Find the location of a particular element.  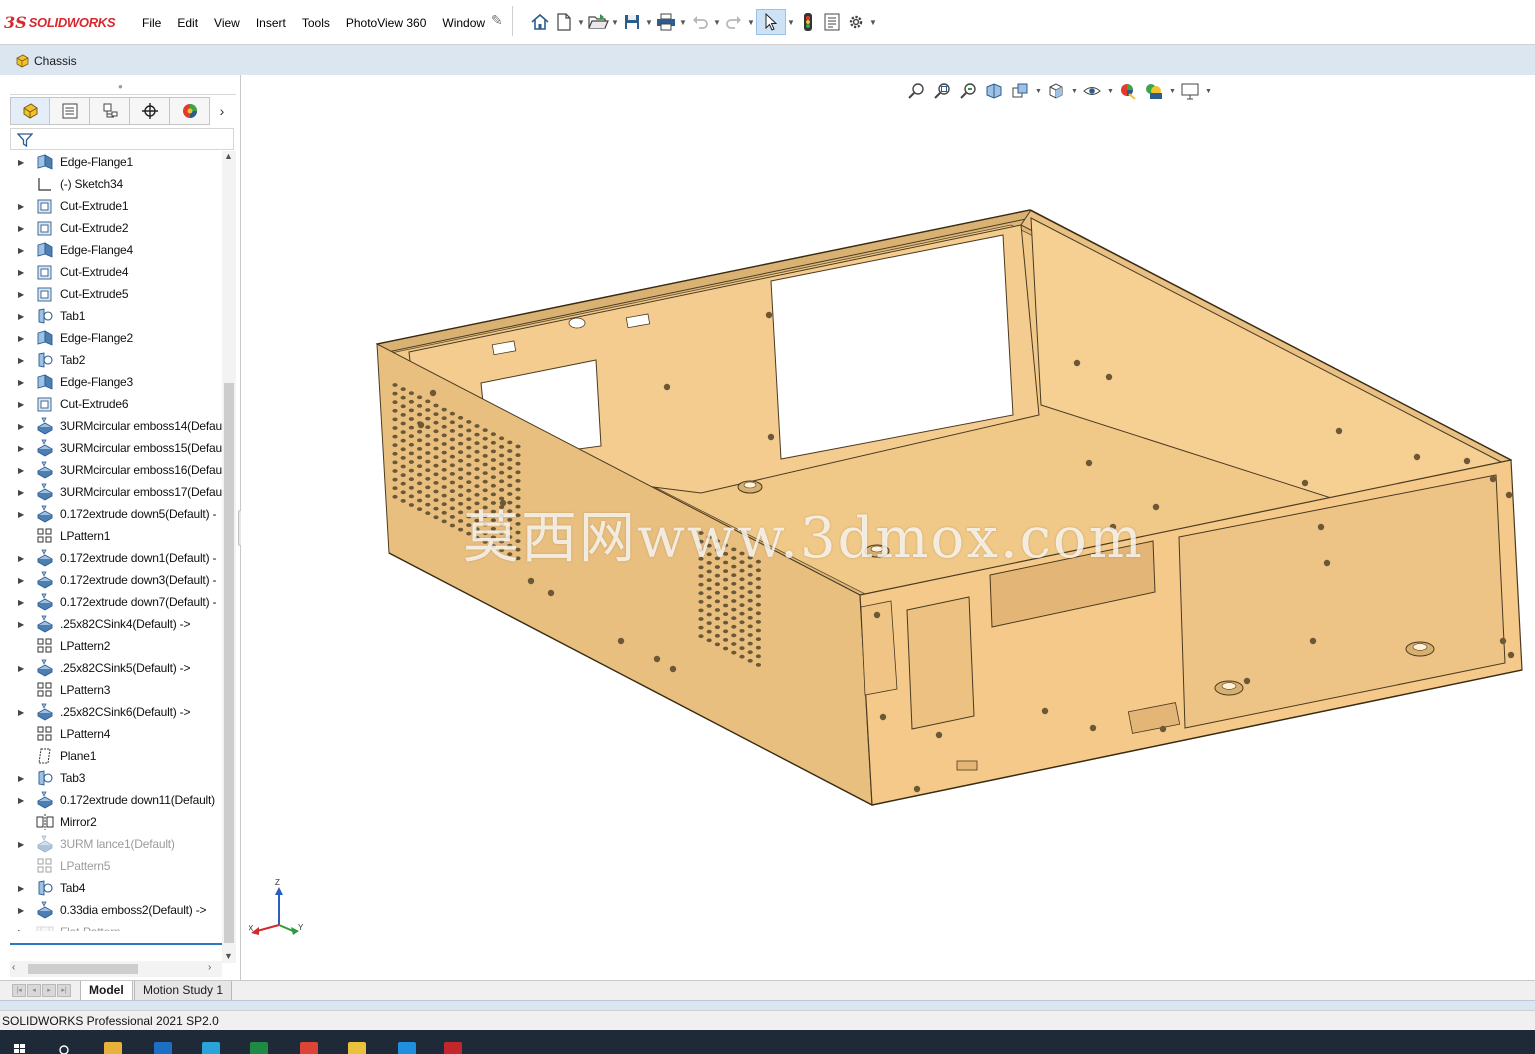

feature-tree-item: ▶ .25x82CSink5(Default) -> is located at coordinates (116, 668).